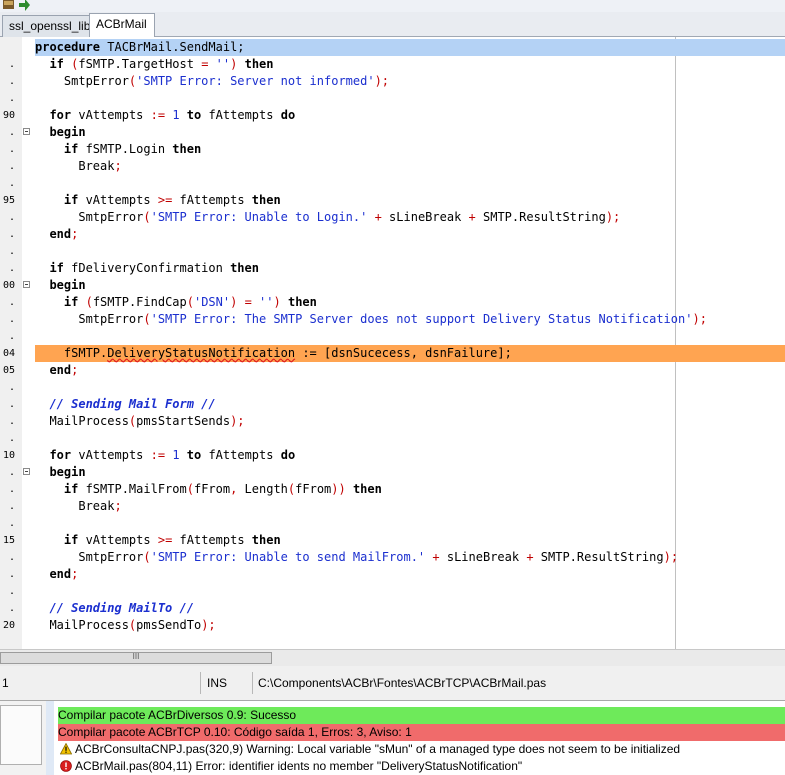 This screenshot has height=775, width=785. What do you see at coordinates (5, 683) in the screenshot?
I see `cursor-position: 1` at bounding box center [5, 683].